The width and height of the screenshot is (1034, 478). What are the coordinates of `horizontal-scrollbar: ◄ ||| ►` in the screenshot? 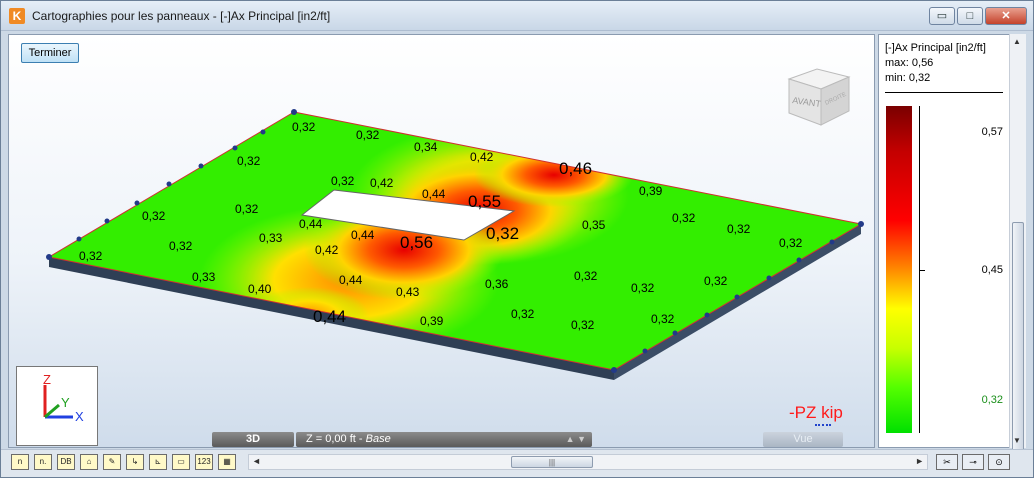 It's located at (588, 462).